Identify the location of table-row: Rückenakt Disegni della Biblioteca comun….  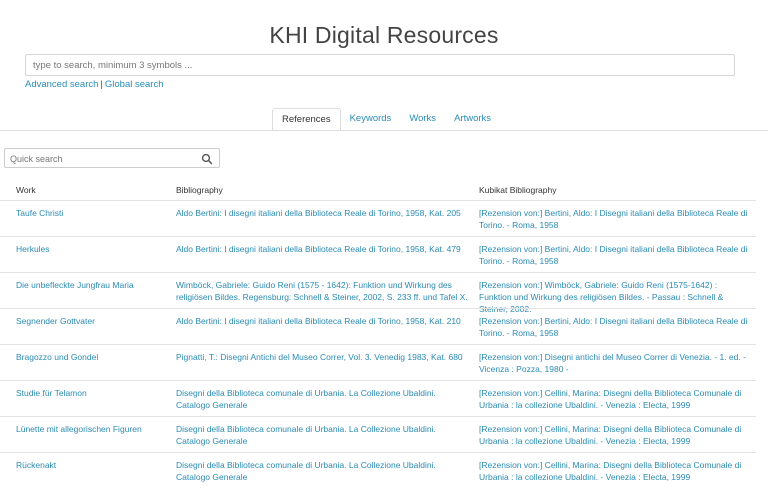
(378, 470).